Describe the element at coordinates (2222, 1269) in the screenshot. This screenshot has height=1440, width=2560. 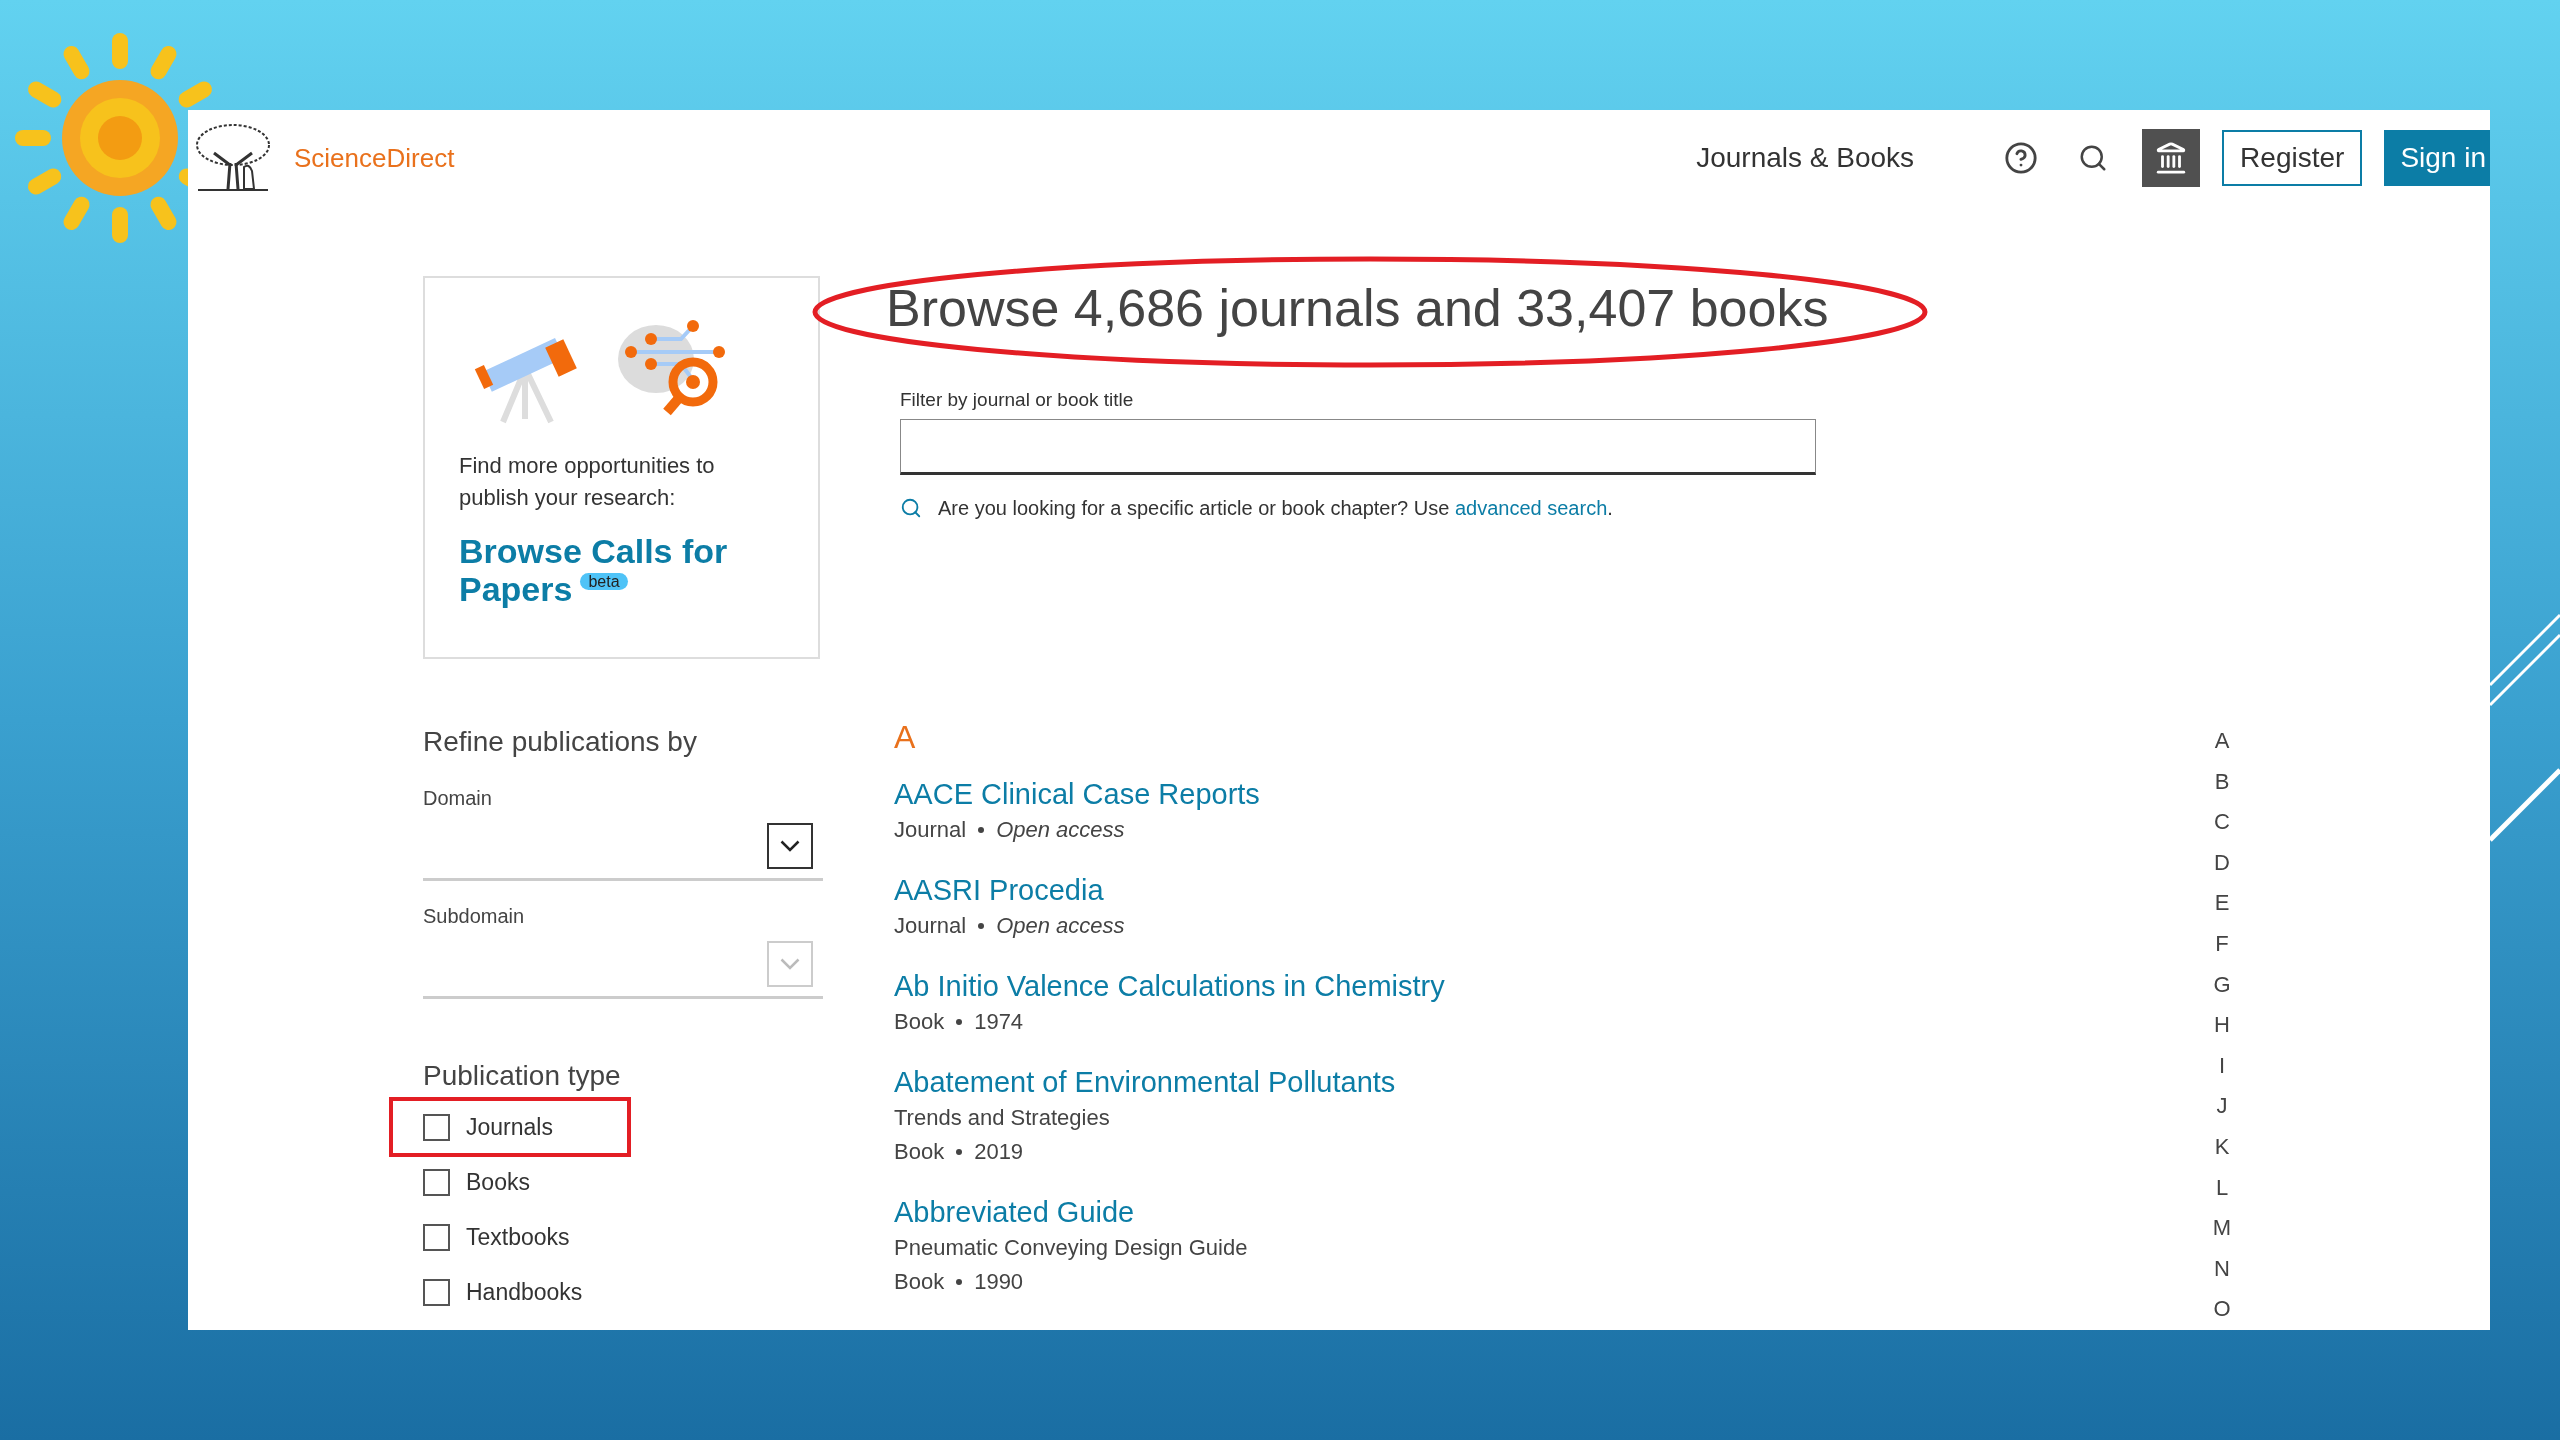
I see `alphabet-link: N` at that location.